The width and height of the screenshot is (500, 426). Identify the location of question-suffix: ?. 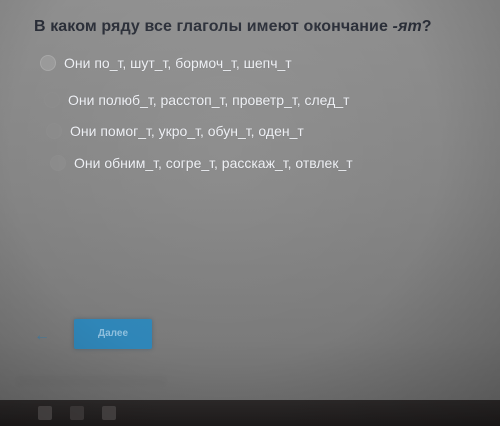
(426, 26).